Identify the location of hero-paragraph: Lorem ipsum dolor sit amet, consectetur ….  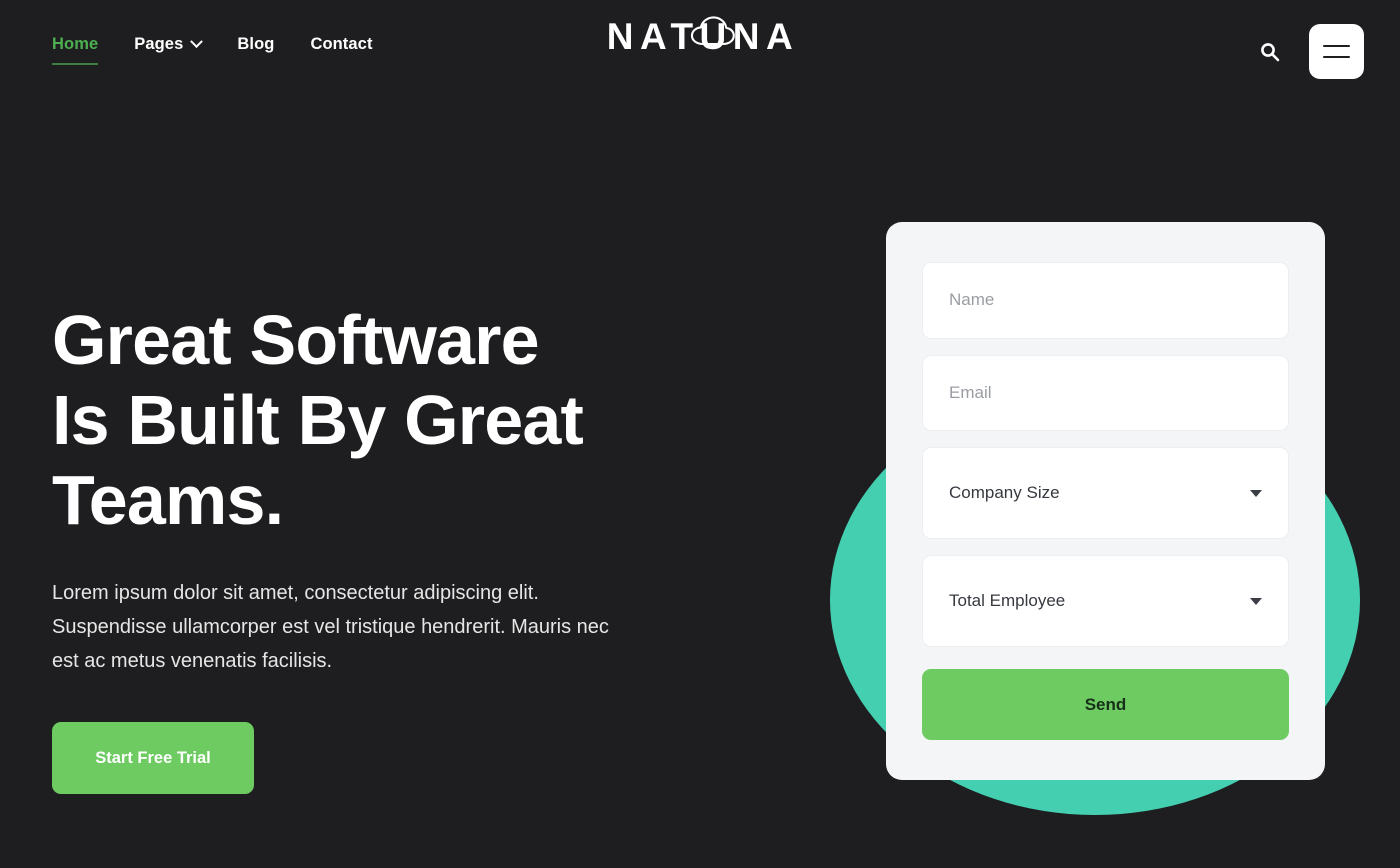
(330, 627).